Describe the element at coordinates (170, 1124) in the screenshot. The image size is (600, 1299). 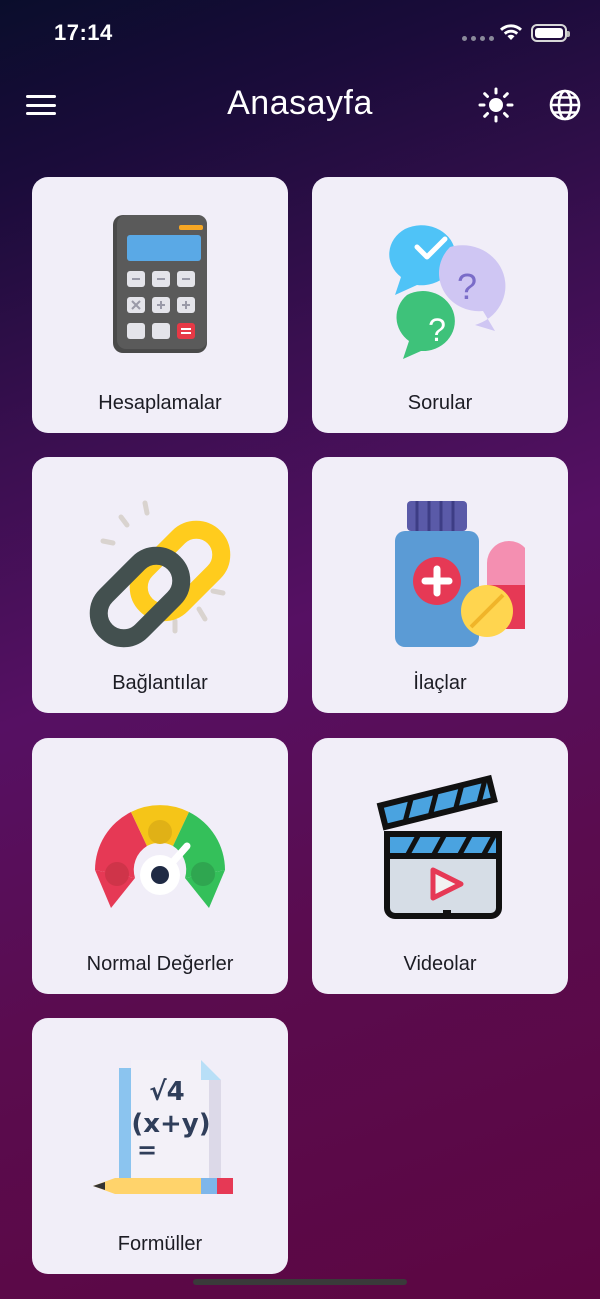
I see `svg-text: (x+y)` at that location.